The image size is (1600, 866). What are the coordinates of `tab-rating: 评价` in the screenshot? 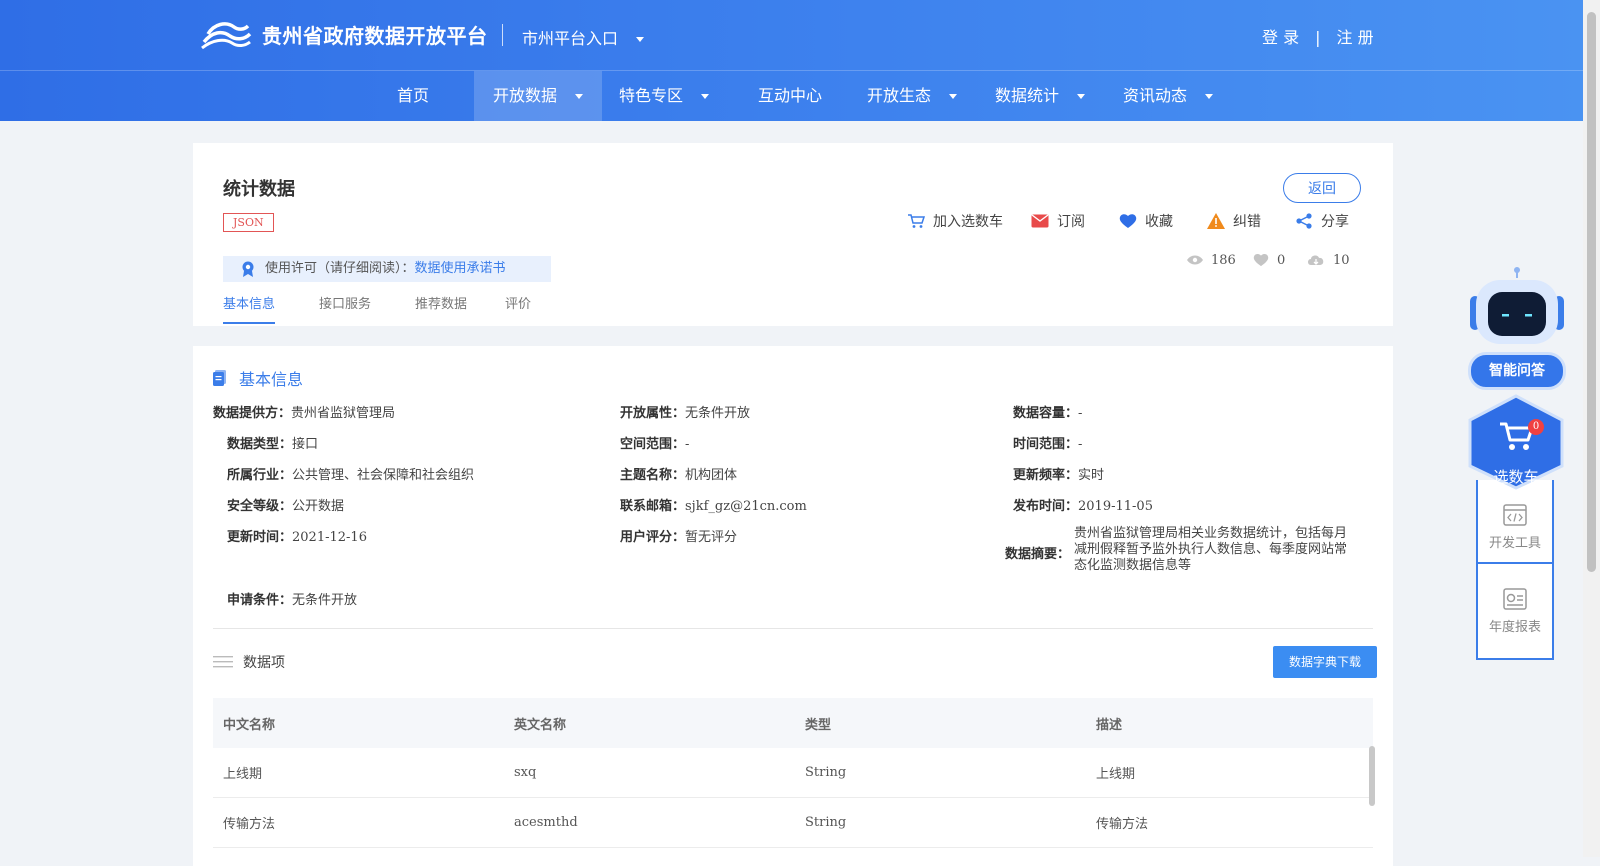 It's located at (518, 307).